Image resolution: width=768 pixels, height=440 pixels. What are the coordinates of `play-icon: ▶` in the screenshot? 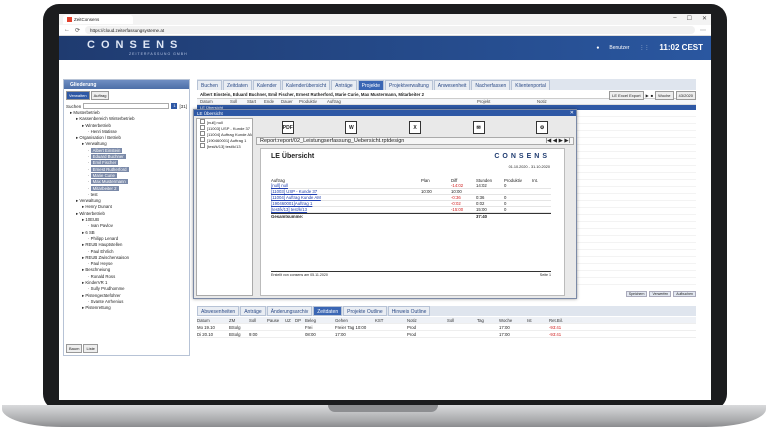 It's located at (647, 95).